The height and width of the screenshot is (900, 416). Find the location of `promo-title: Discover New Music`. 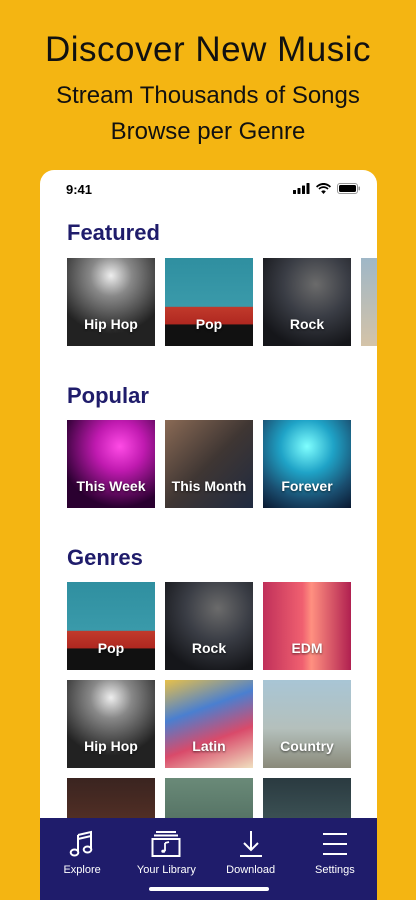

promo-title: Discover New Music is located at coordinates (208, 49).